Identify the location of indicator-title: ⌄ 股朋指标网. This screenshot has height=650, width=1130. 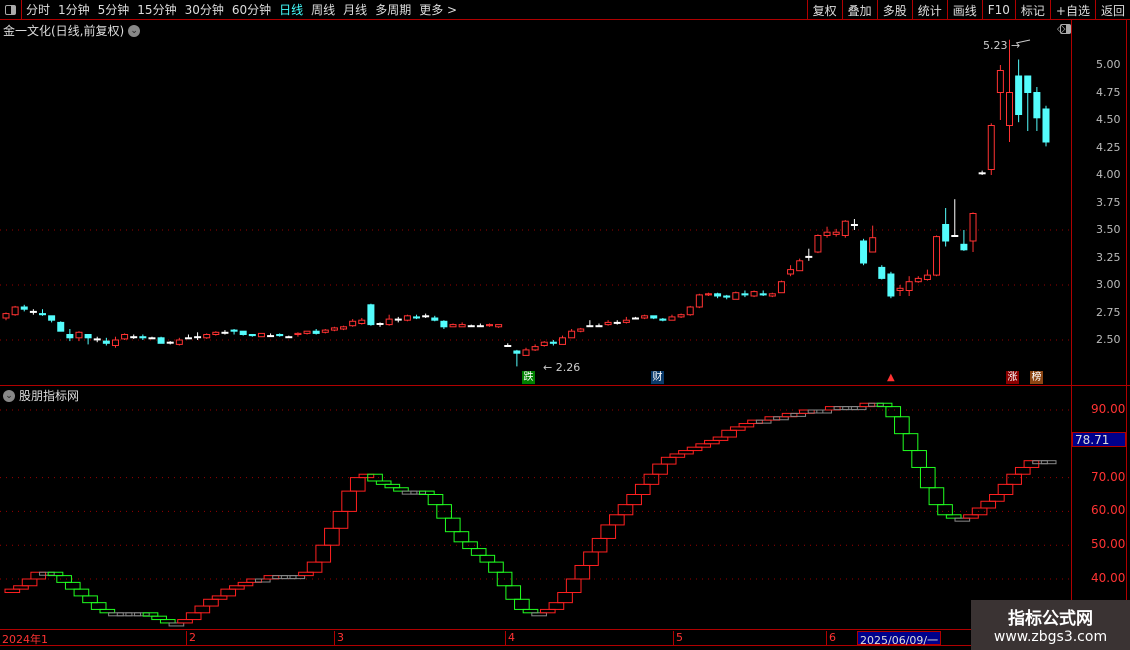
(41, 395).